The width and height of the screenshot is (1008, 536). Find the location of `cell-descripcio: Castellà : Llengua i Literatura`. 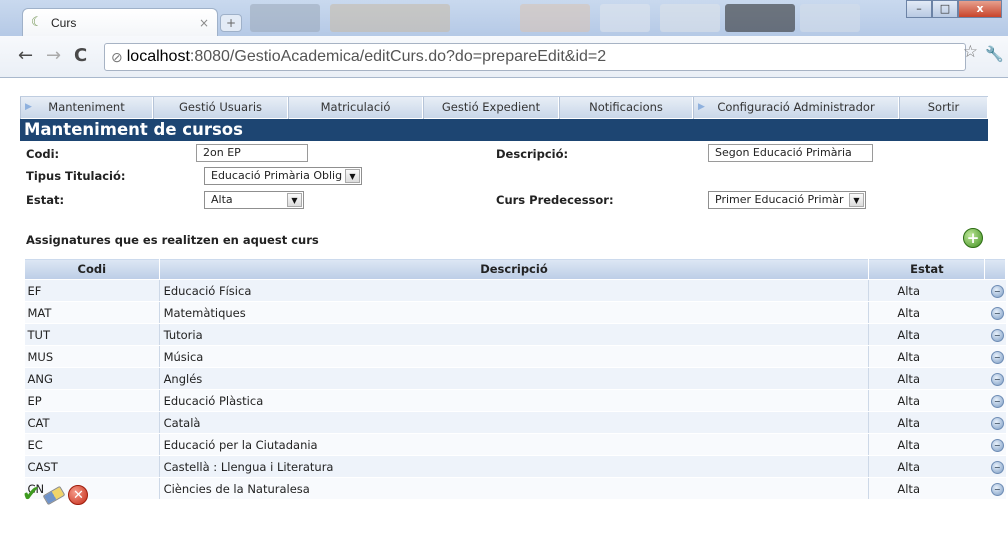

cell-descripcio: Castellà : Llengua i Literatura is located at coordinates (513, 466).